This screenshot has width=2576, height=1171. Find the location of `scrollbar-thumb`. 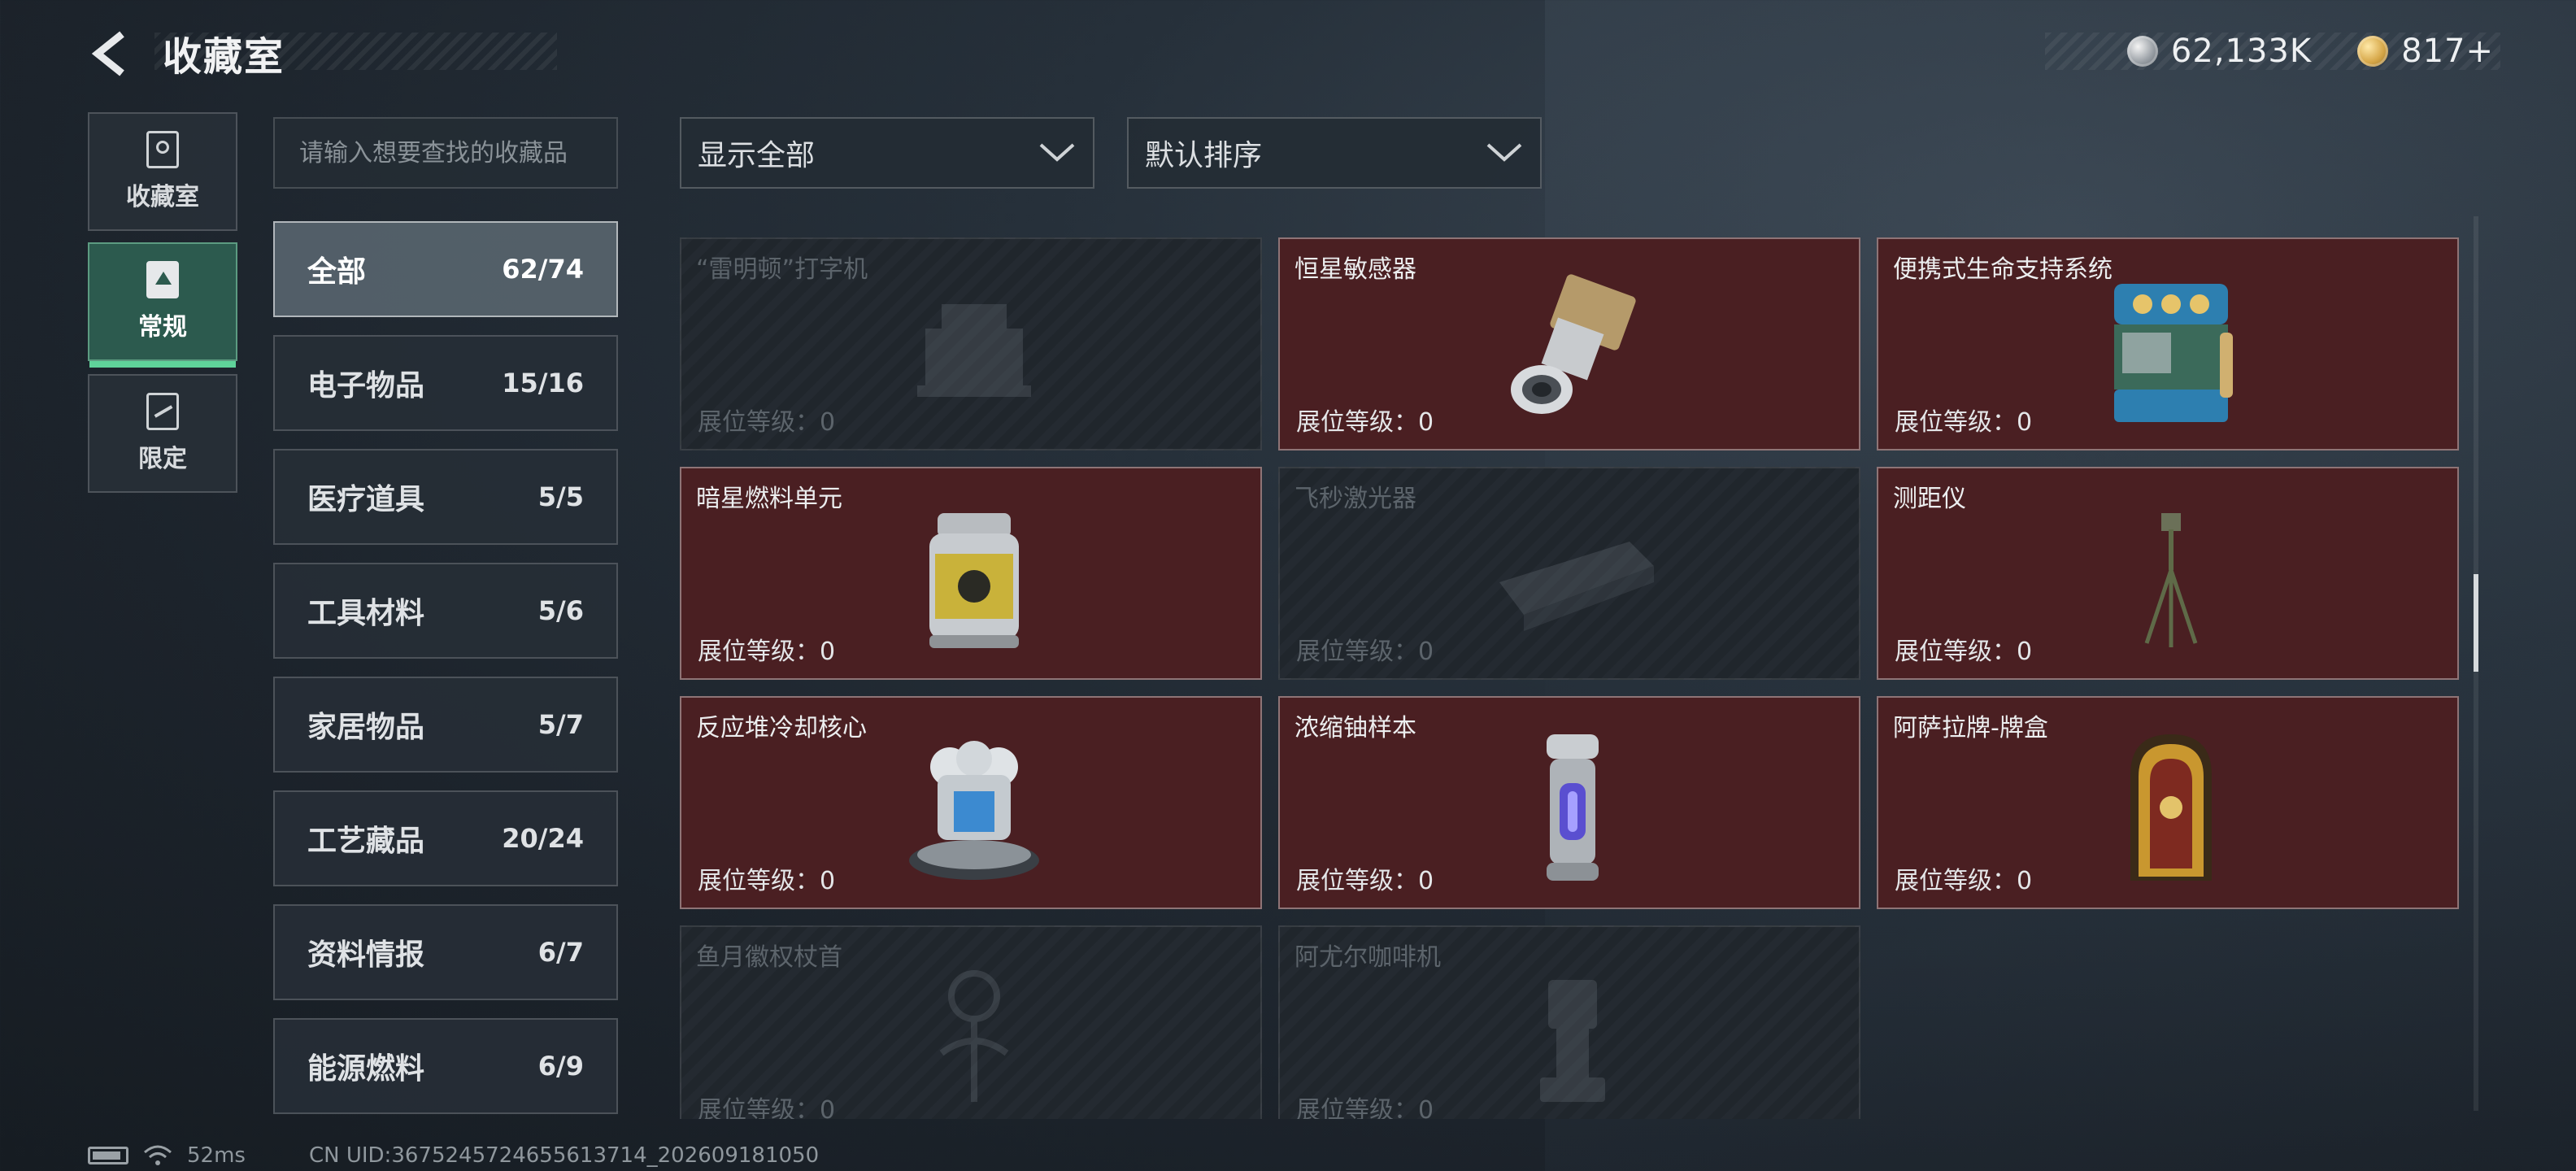

scrollbar-thumb is located at coordinates (2476, 623).